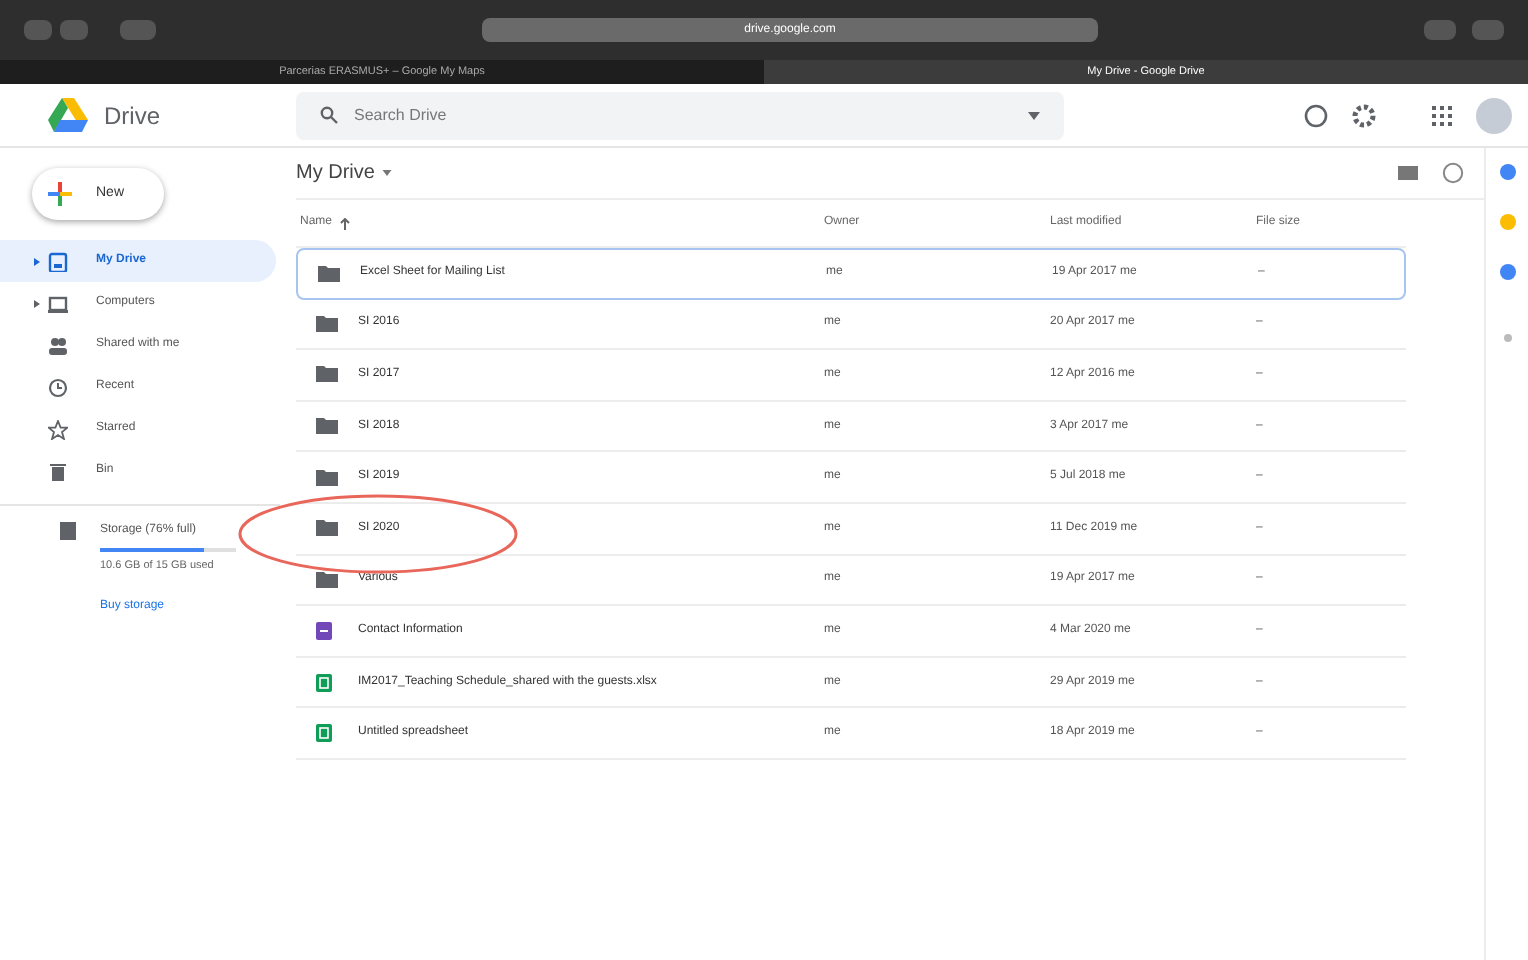 The width and height of the screenshot is (1528, 960). What do you see at coordinates (138, 30) in the screenshot?
I see `sidebar-toggle-button` at bounding box center [138, 30].